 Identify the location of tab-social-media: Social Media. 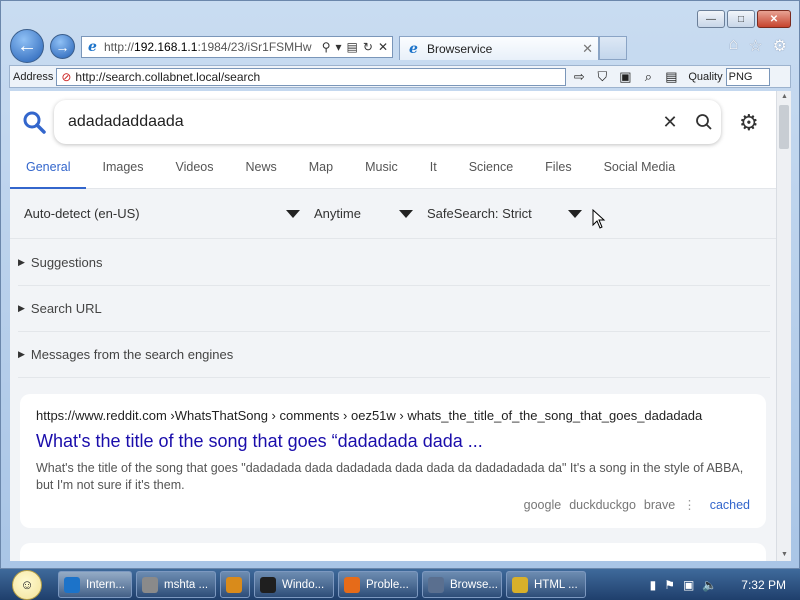
(640, 171).